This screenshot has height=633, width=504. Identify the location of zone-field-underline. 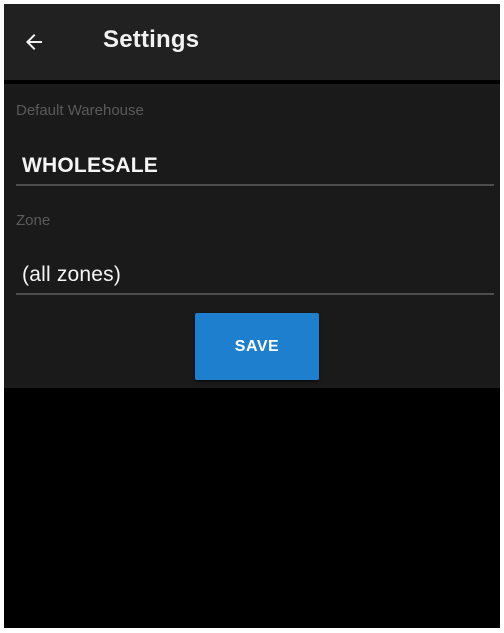
(255, 294).